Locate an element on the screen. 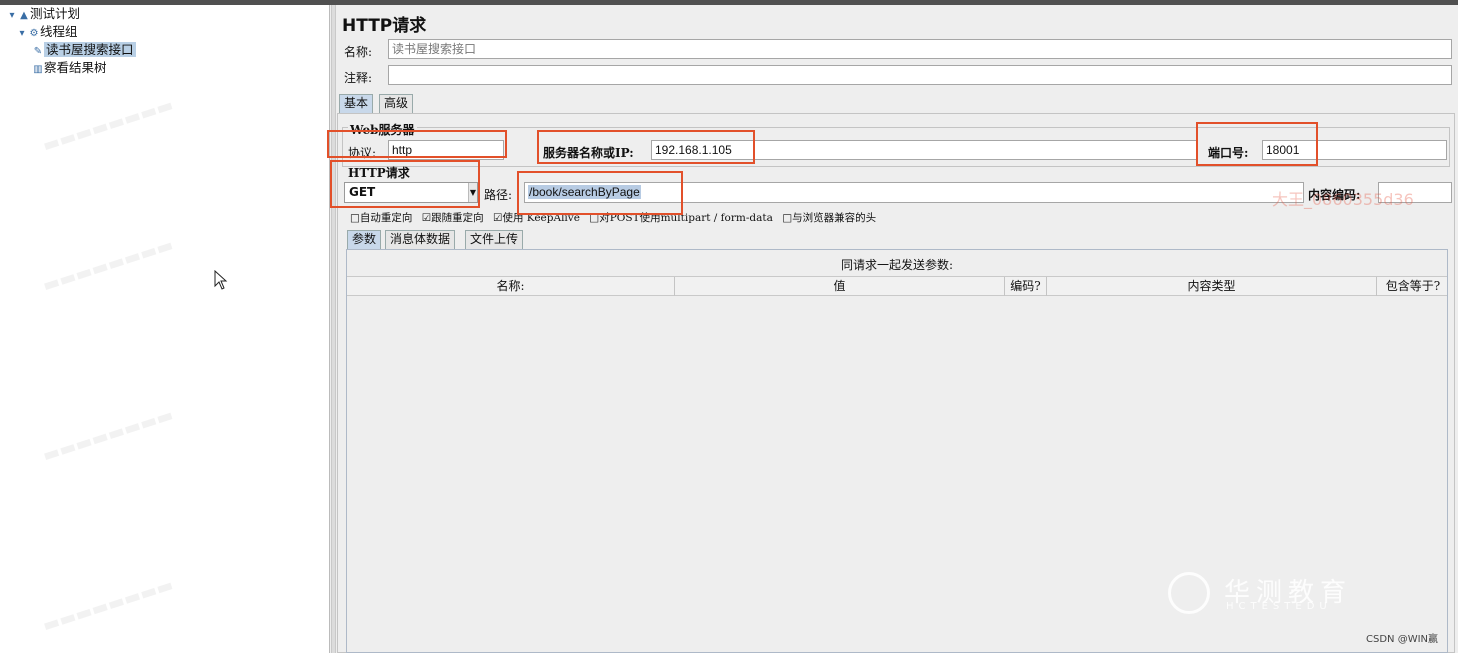 The image size is (1458, 653). csdn-watermark: CSDN @WIN赢 is located at coordinates (1402, 639).